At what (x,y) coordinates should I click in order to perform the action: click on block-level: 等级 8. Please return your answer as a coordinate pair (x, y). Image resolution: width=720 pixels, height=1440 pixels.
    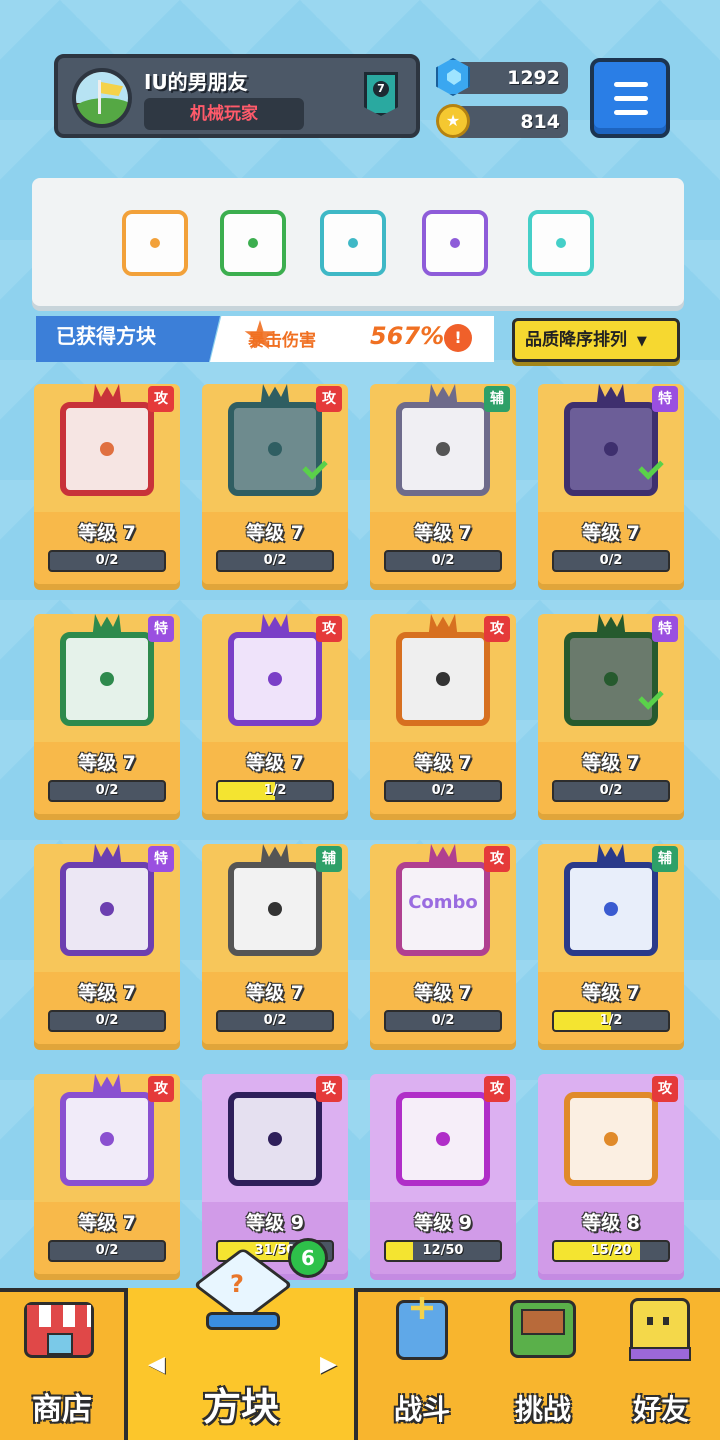
    Looking at the image, I should click on (611, 1223).